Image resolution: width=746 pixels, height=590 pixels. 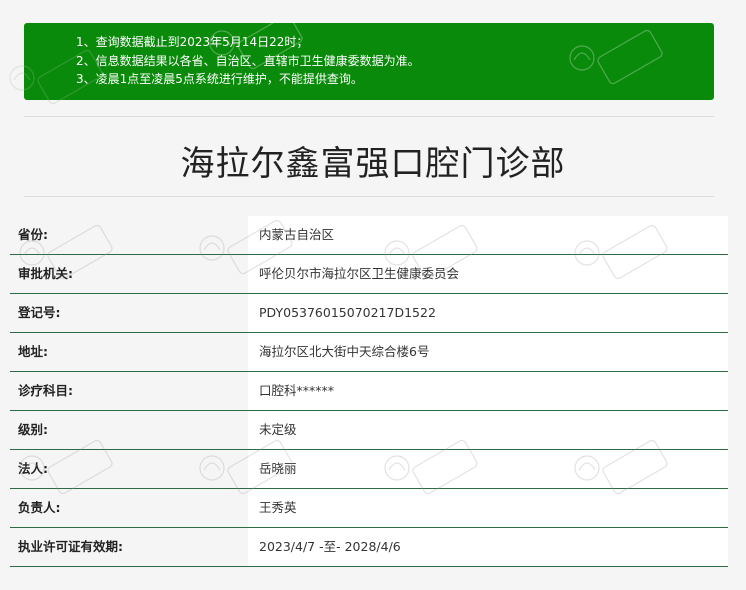 What do you see at coordinates (488, 352) in the screenshot?
I see `row-value: 海拉尔区北大街中天综合楼6号` at bounding box center [488, 352].